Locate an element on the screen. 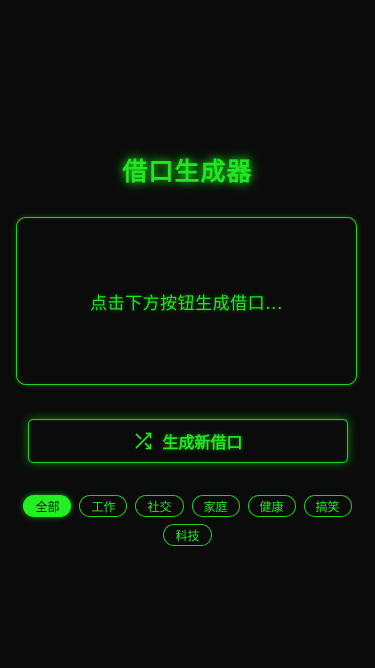 Image resolution: width=375 pixels, height=668 pixels. category-filter: 全部 工作 社交 家庭 健康 搞笑 科技 is located at coordinates (187, 520).